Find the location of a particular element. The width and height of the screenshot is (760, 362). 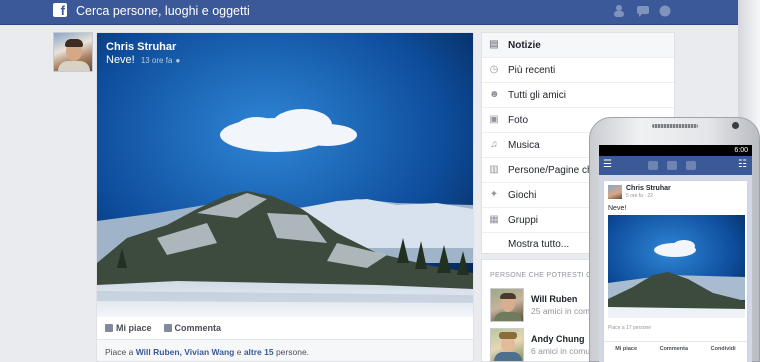

news-icon: ▤ is located at coordinates (494, 44).